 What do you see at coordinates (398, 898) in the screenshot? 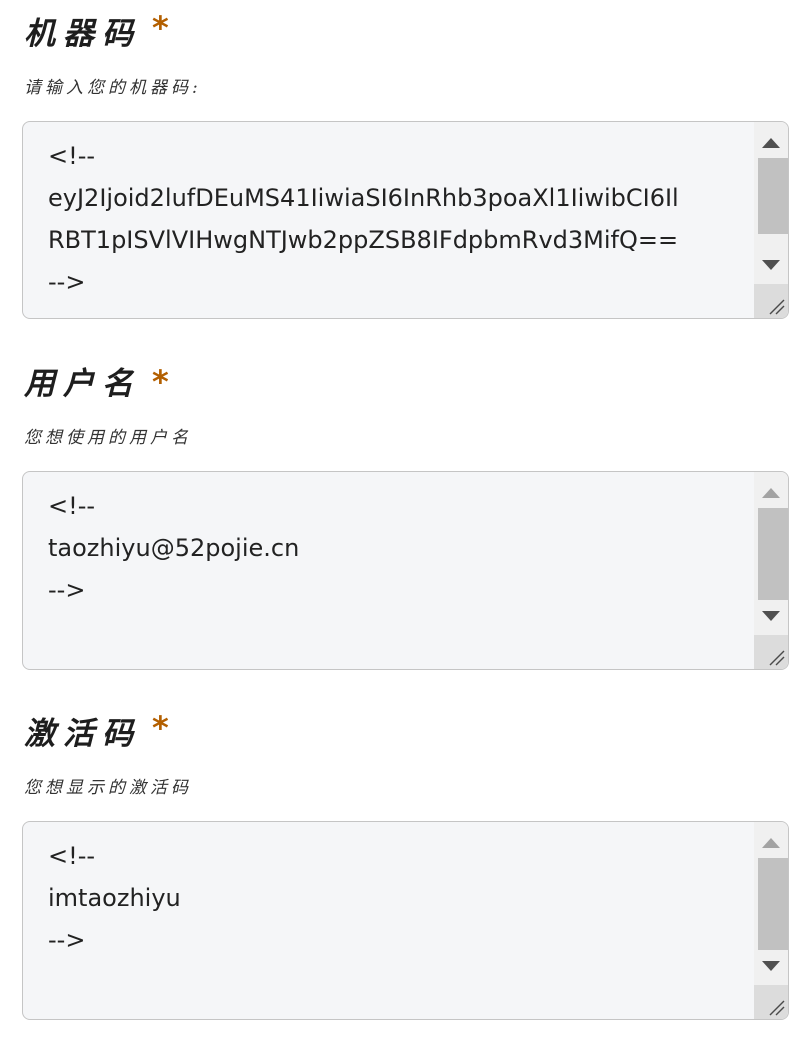
I see `activation-code-value: <!-- imtaozhiyu -->` at bounding box center [398, 898].